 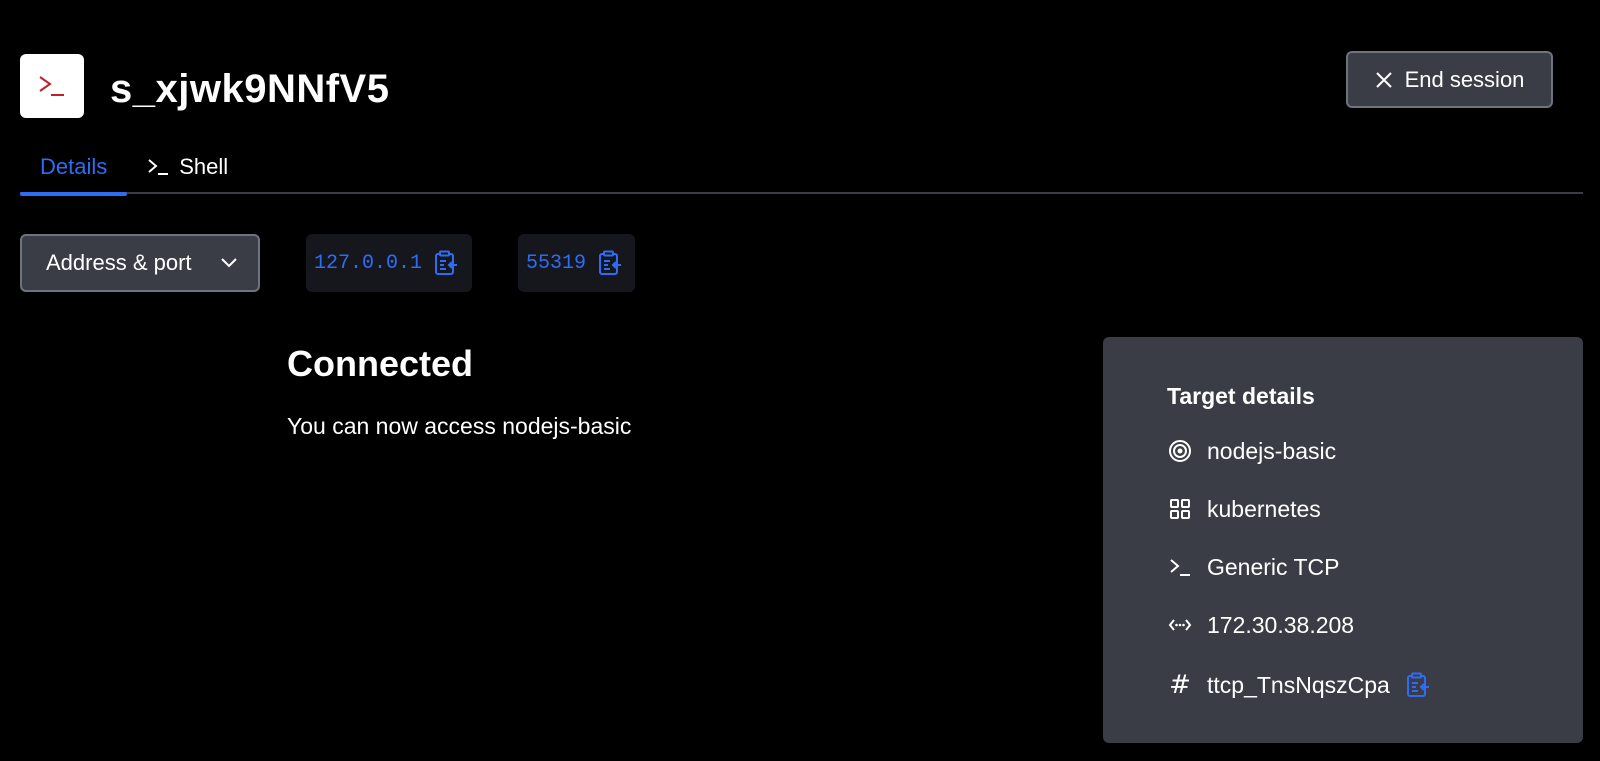 I want to click on port-field: 55319, so click(x=576, y=263).